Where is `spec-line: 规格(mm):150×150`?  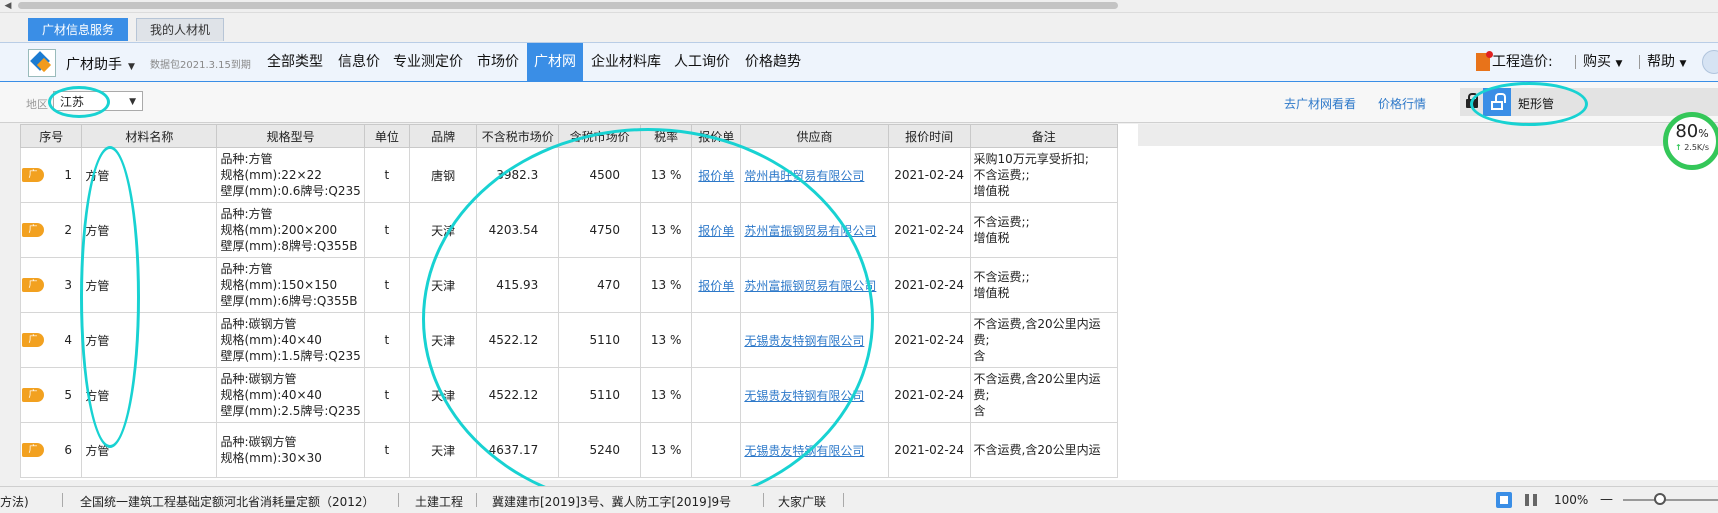 spec-line: 规格(mm):150×150 is located at coordinates (279, 285).